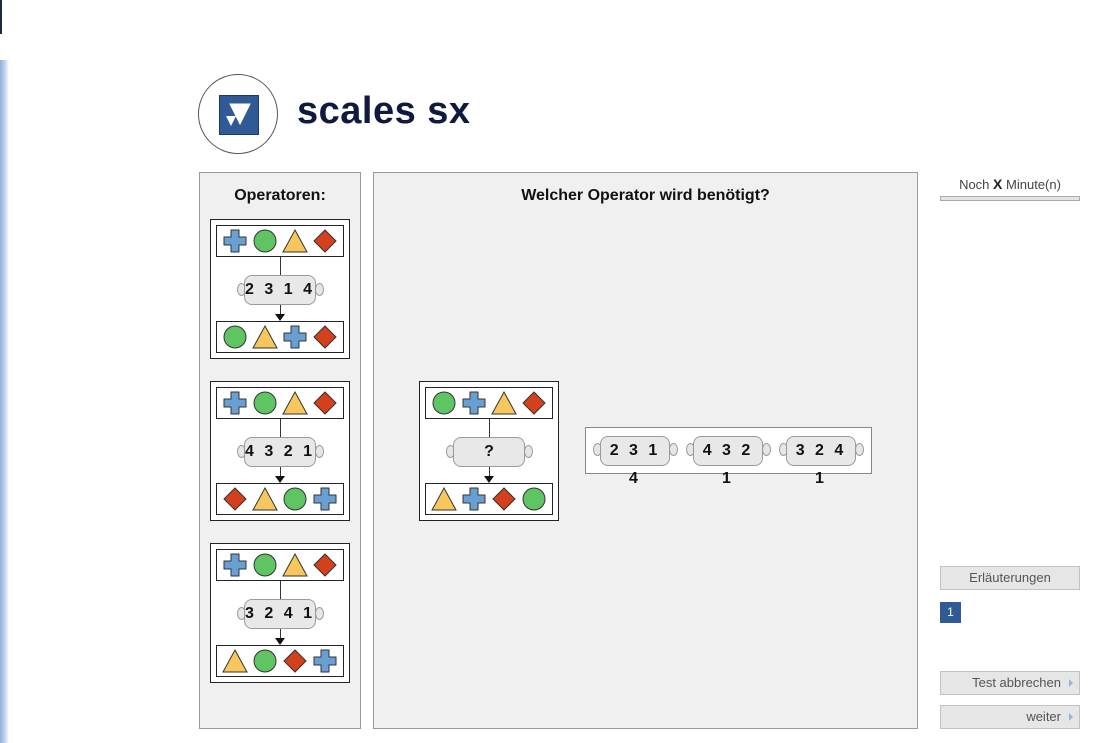 This screenshot has width=1097, height=743. I want to click on unknown-operator: ?, so click(489, 452).